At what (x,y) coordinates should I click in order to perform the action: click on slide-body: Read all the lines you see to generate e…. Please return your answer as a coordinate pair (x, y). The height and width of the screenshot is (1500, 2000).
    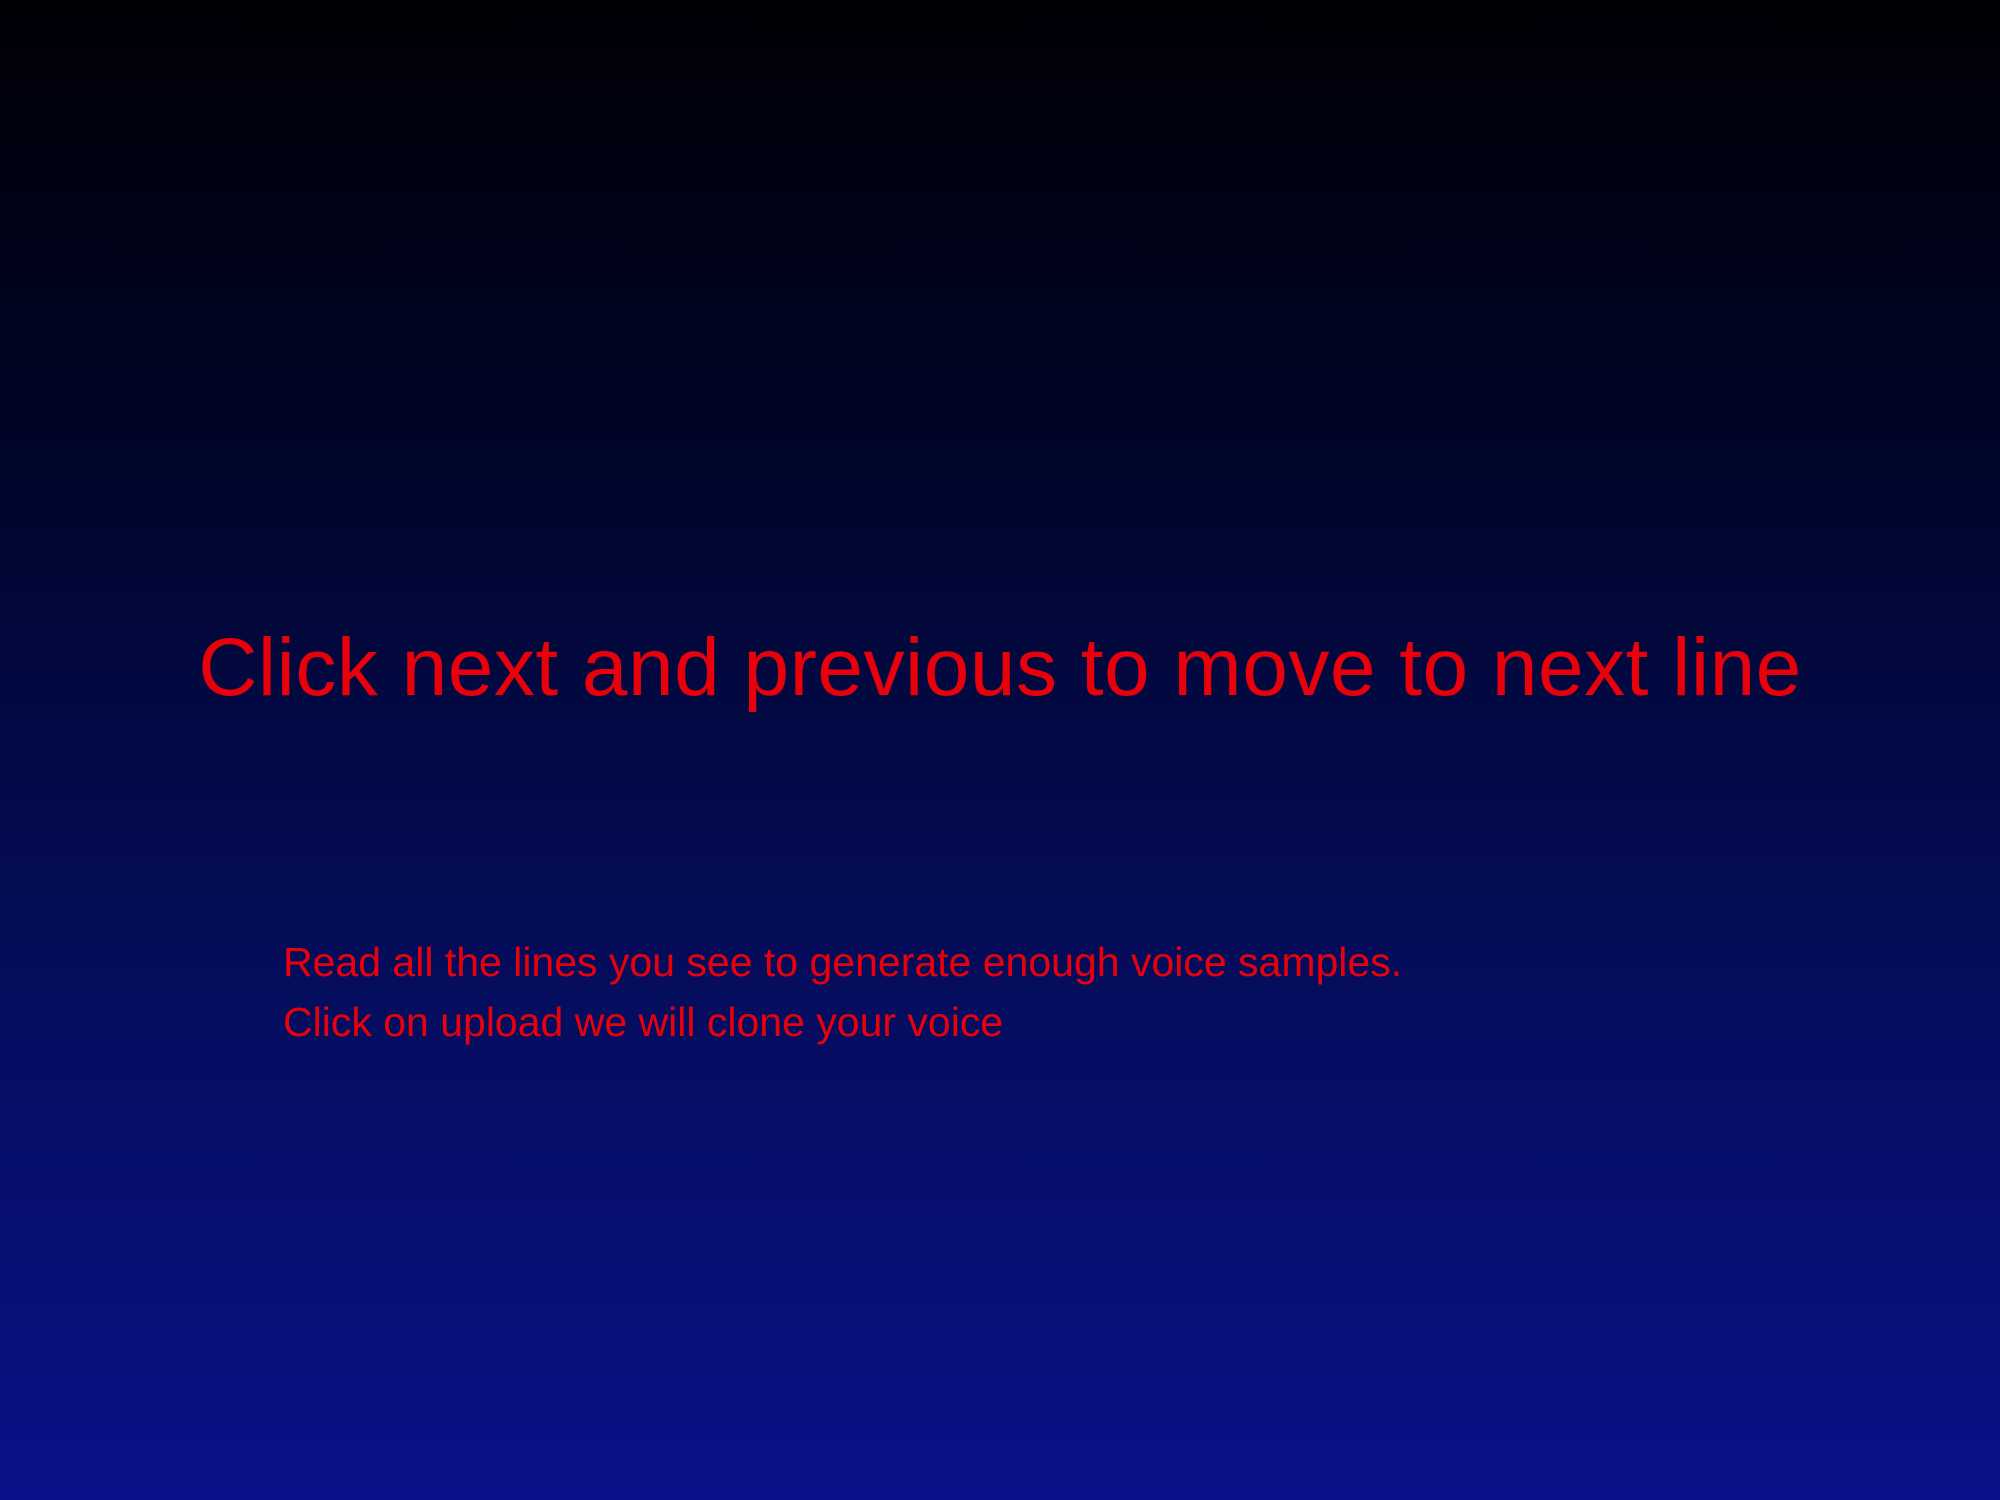
    Looking at the image, I should click on (1083, 992).